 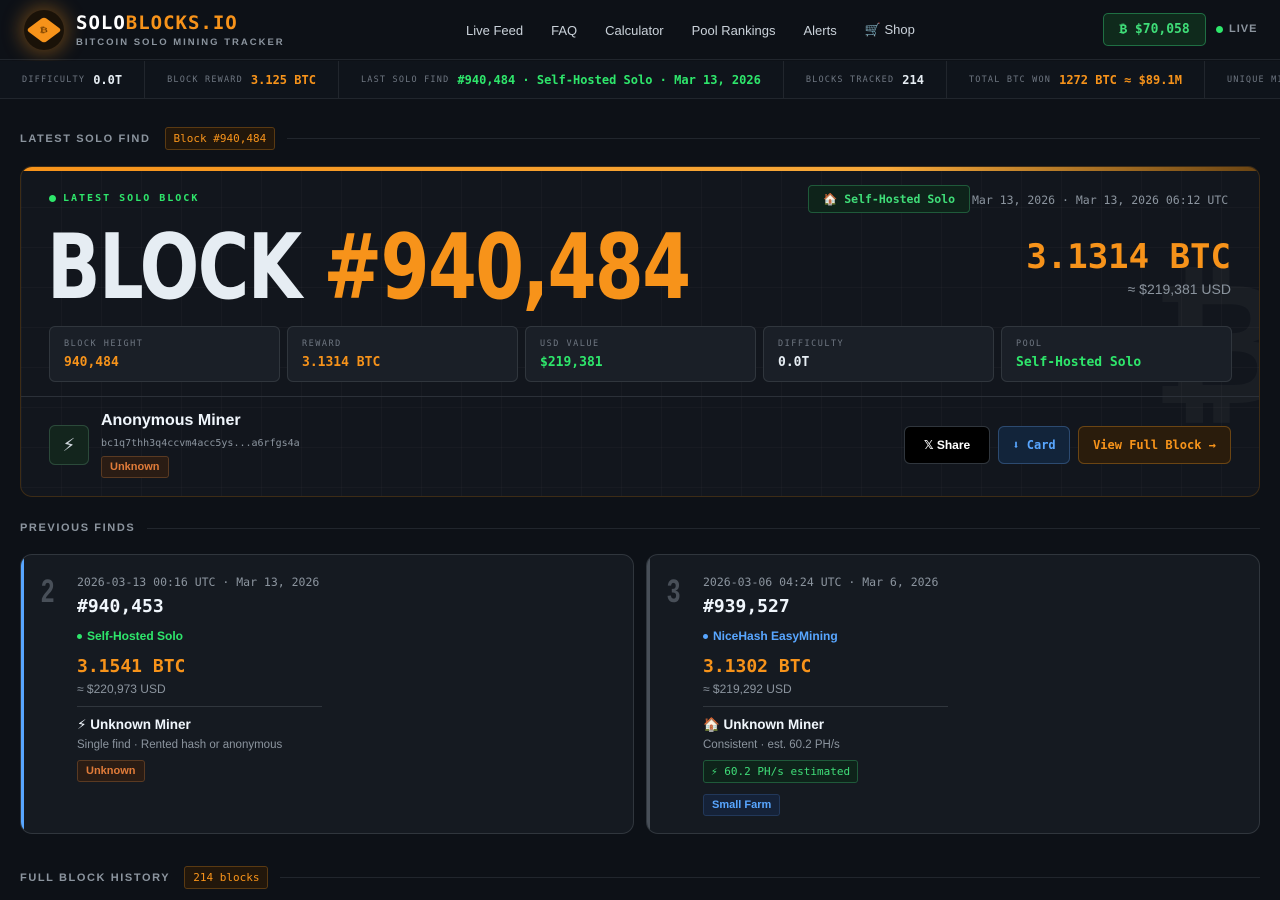 I want to click on nav-calculator: Calculator, so click(x=634, y=30).